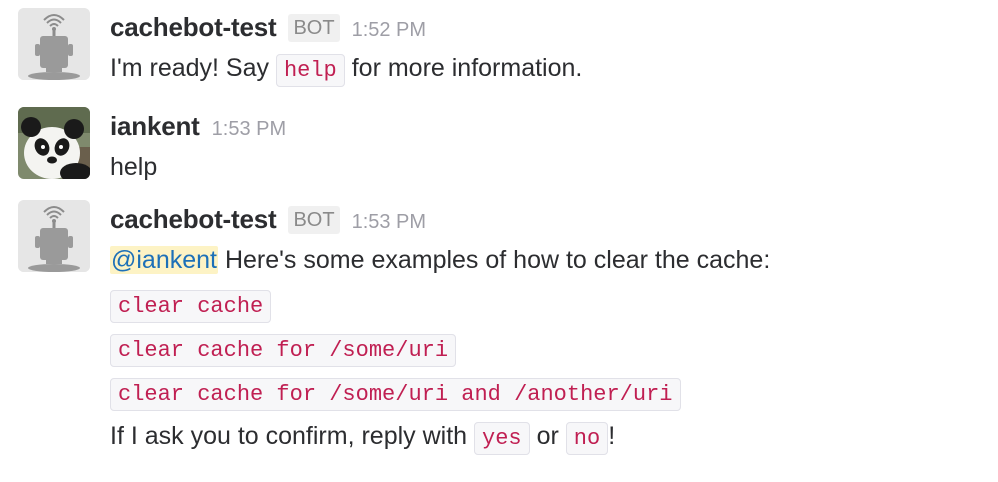 This screenshot has width=998, height=482. What do you see at coordinates (164, 260) in the screenshot?
I see `user-mention: @iankent` at bounding box center [164, 260].